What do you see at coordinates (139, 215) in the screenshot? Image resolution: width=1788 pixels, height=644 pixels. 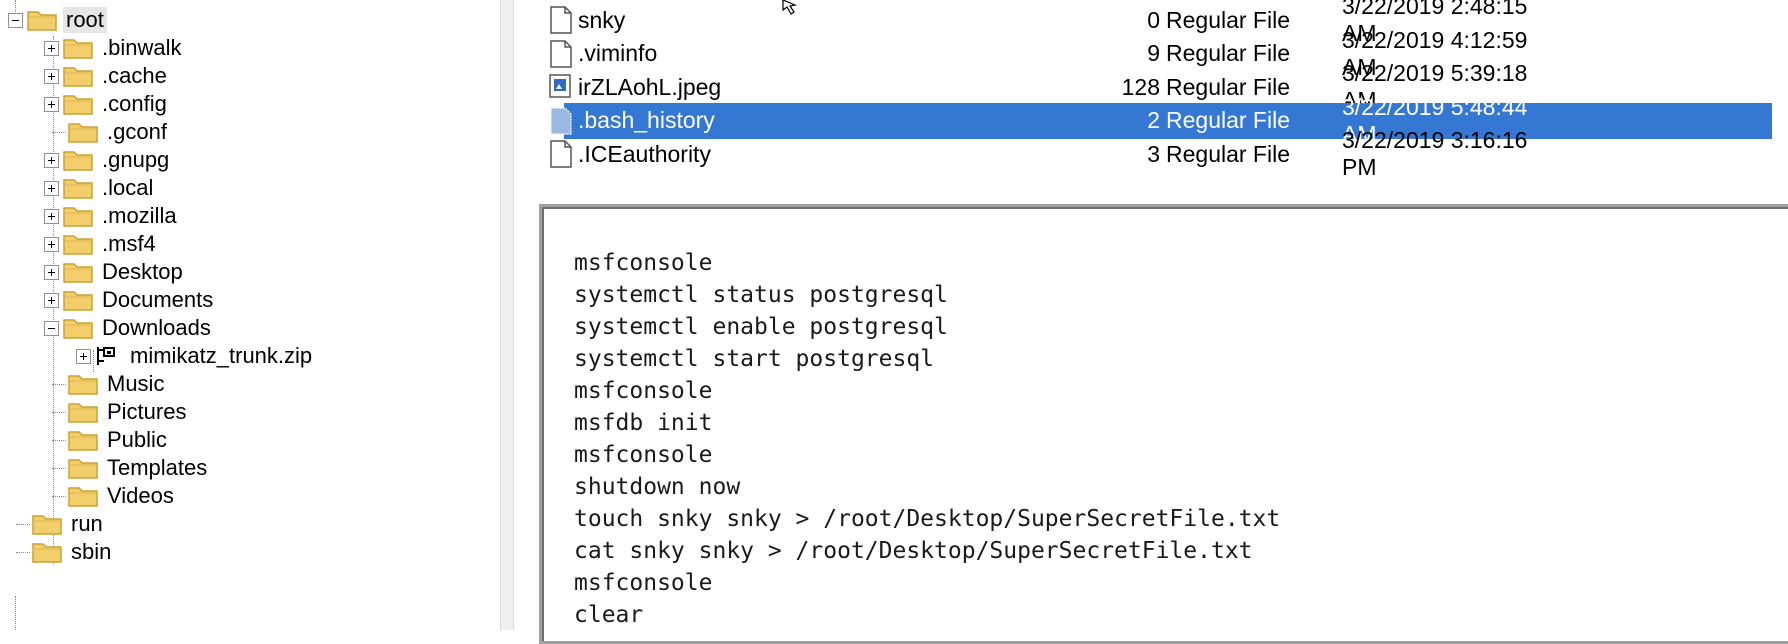 I see `tree-item-label: .mozilla` at bounding box center [139, 215].